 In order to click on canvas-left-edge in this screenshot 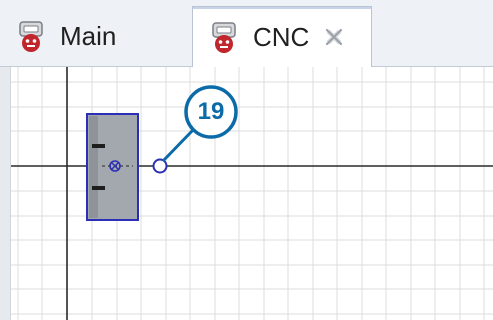, I will do `click(5, 193)`.